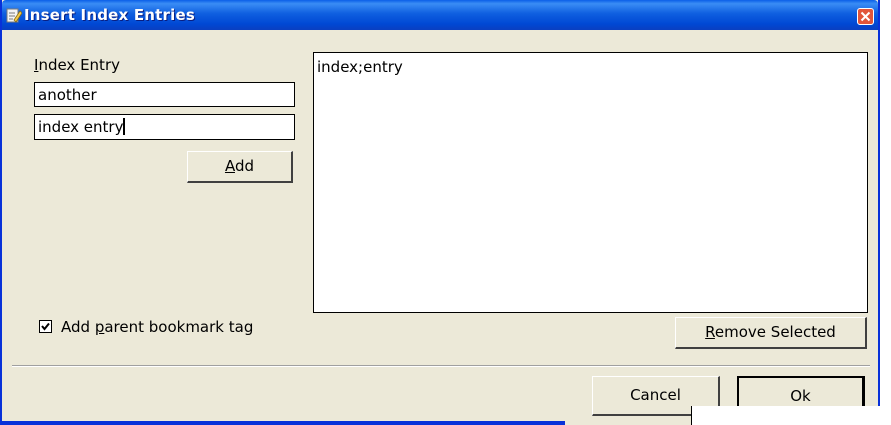 Image resolution: width=891 pixels, height=425 pixels. Describe the element at coordinates (440, 15) in the screenshot. I see `title-bar: Insert Index Entries` at that location.